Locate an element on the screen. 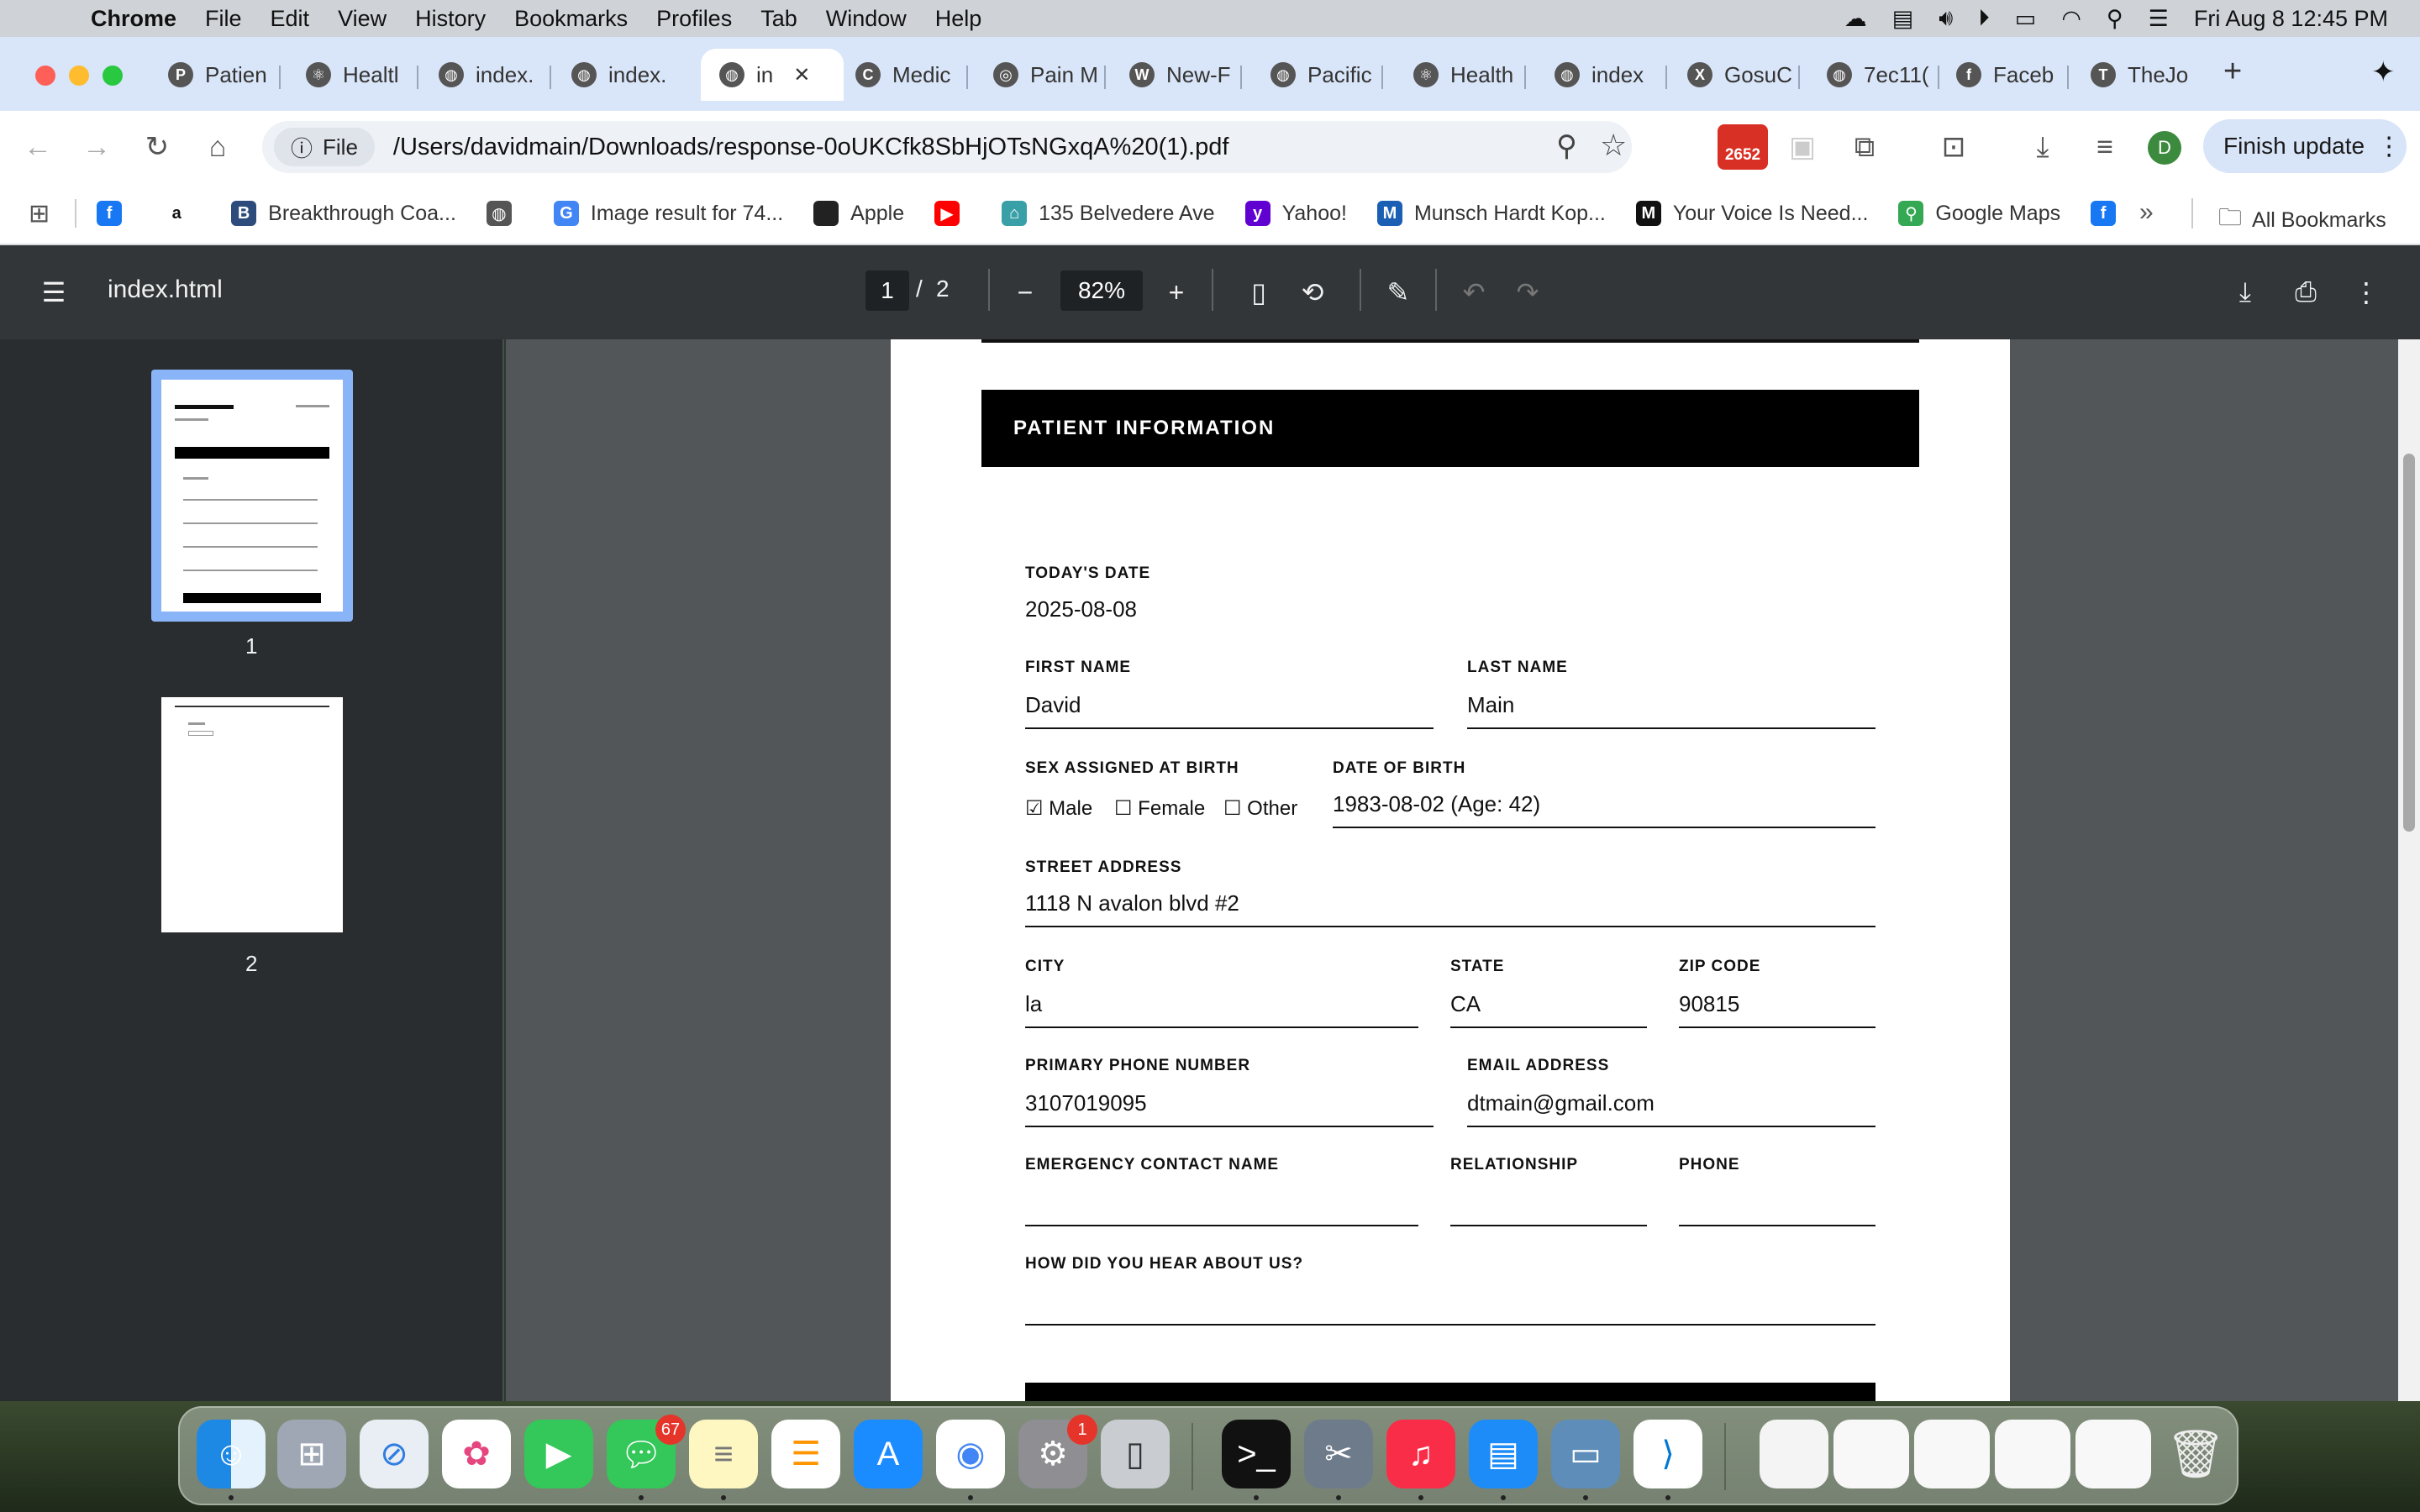  browser-tab: T TheJo is located at coordinates (2135, 75).